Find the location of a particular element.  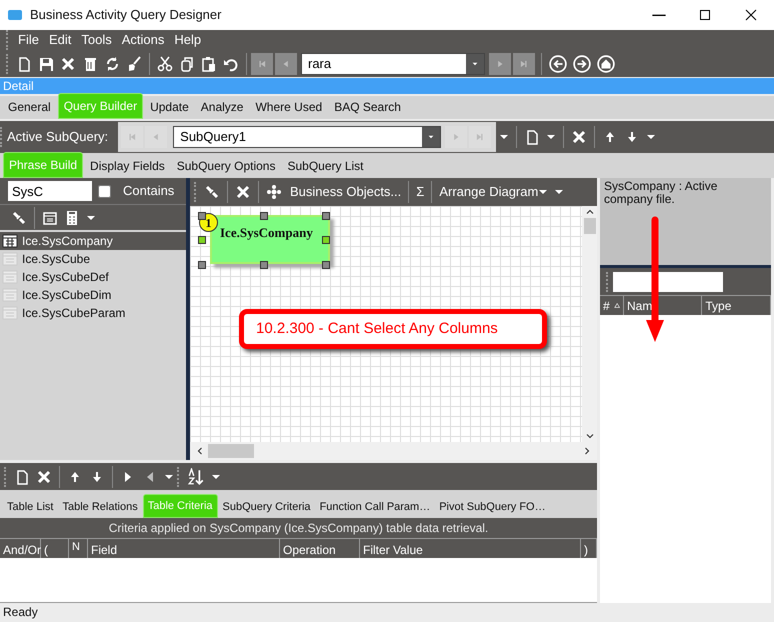

minimize-icon is located at coordinates (659, 15).